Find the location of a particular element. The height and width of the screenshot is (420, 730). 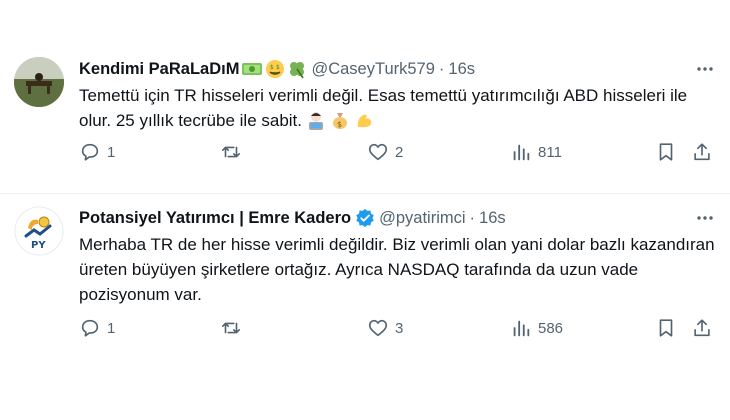

like-button: 2 is located at coordinates (385, 152).